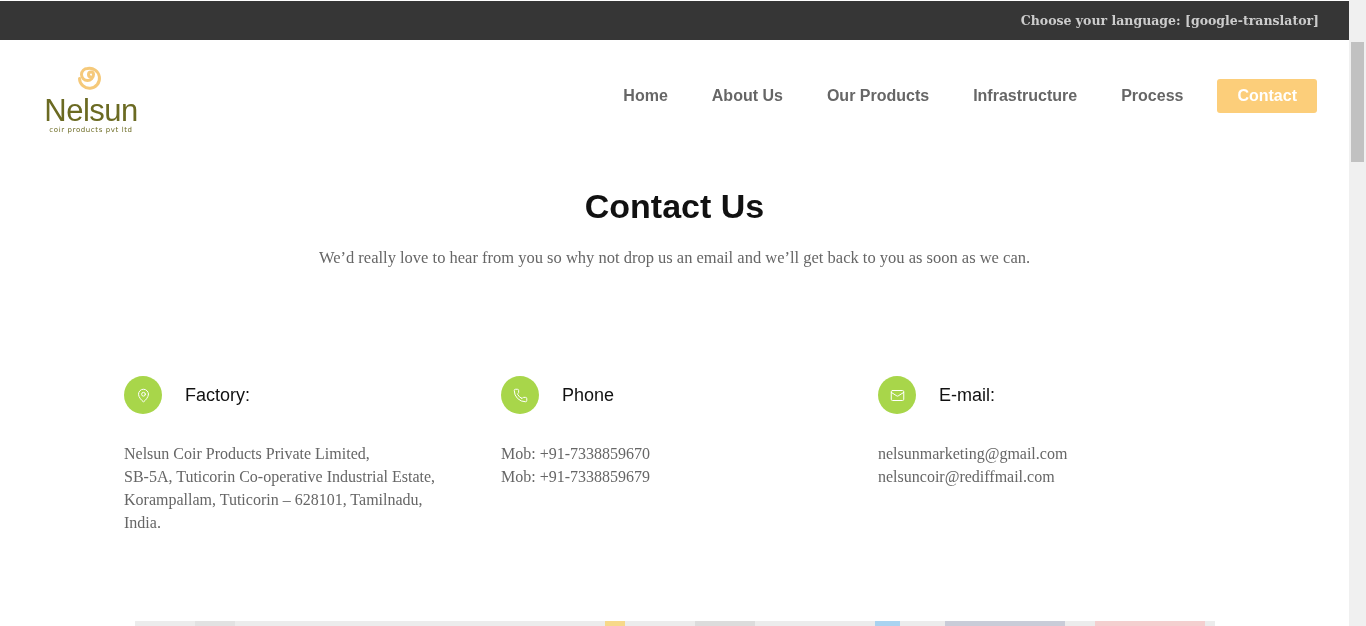 This screenshot has width=1366, height=626. Describe the element at coordinates (878, 96) in the screenshot. I see `nav-link: Our Products` at that location.